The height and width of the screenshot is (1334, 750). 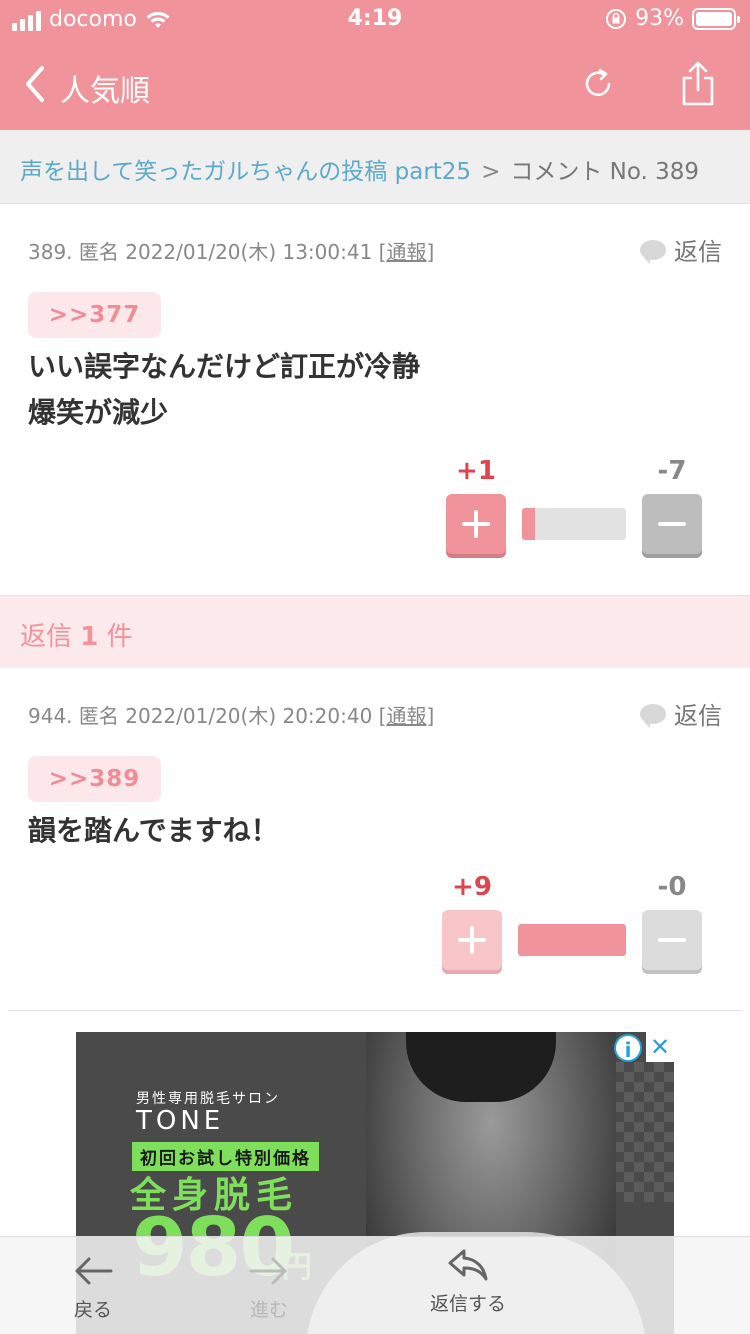 I want to click on reply-count-number: 1, so click(x=89, y=637).